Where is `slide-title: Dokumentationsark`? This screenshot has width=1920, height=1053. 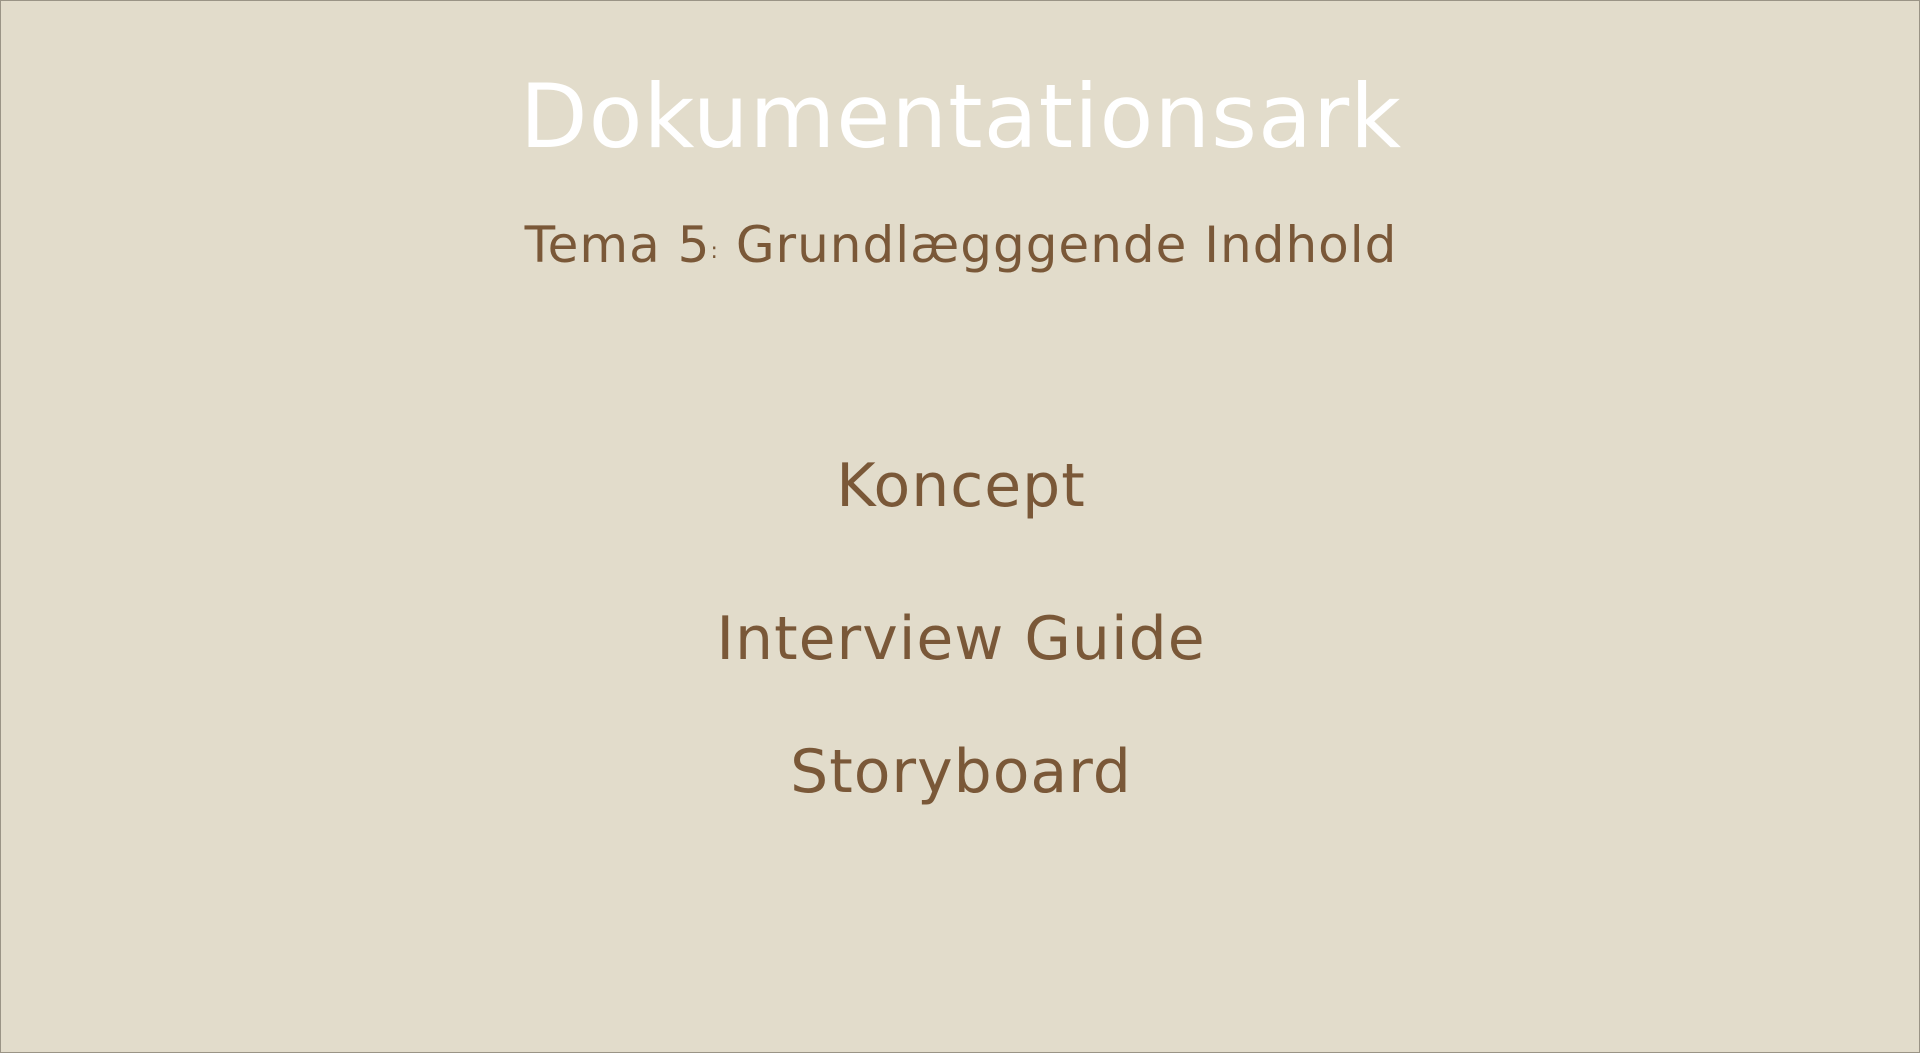
slide-title: Dokumentationsark is located at coordinates (961, 116).